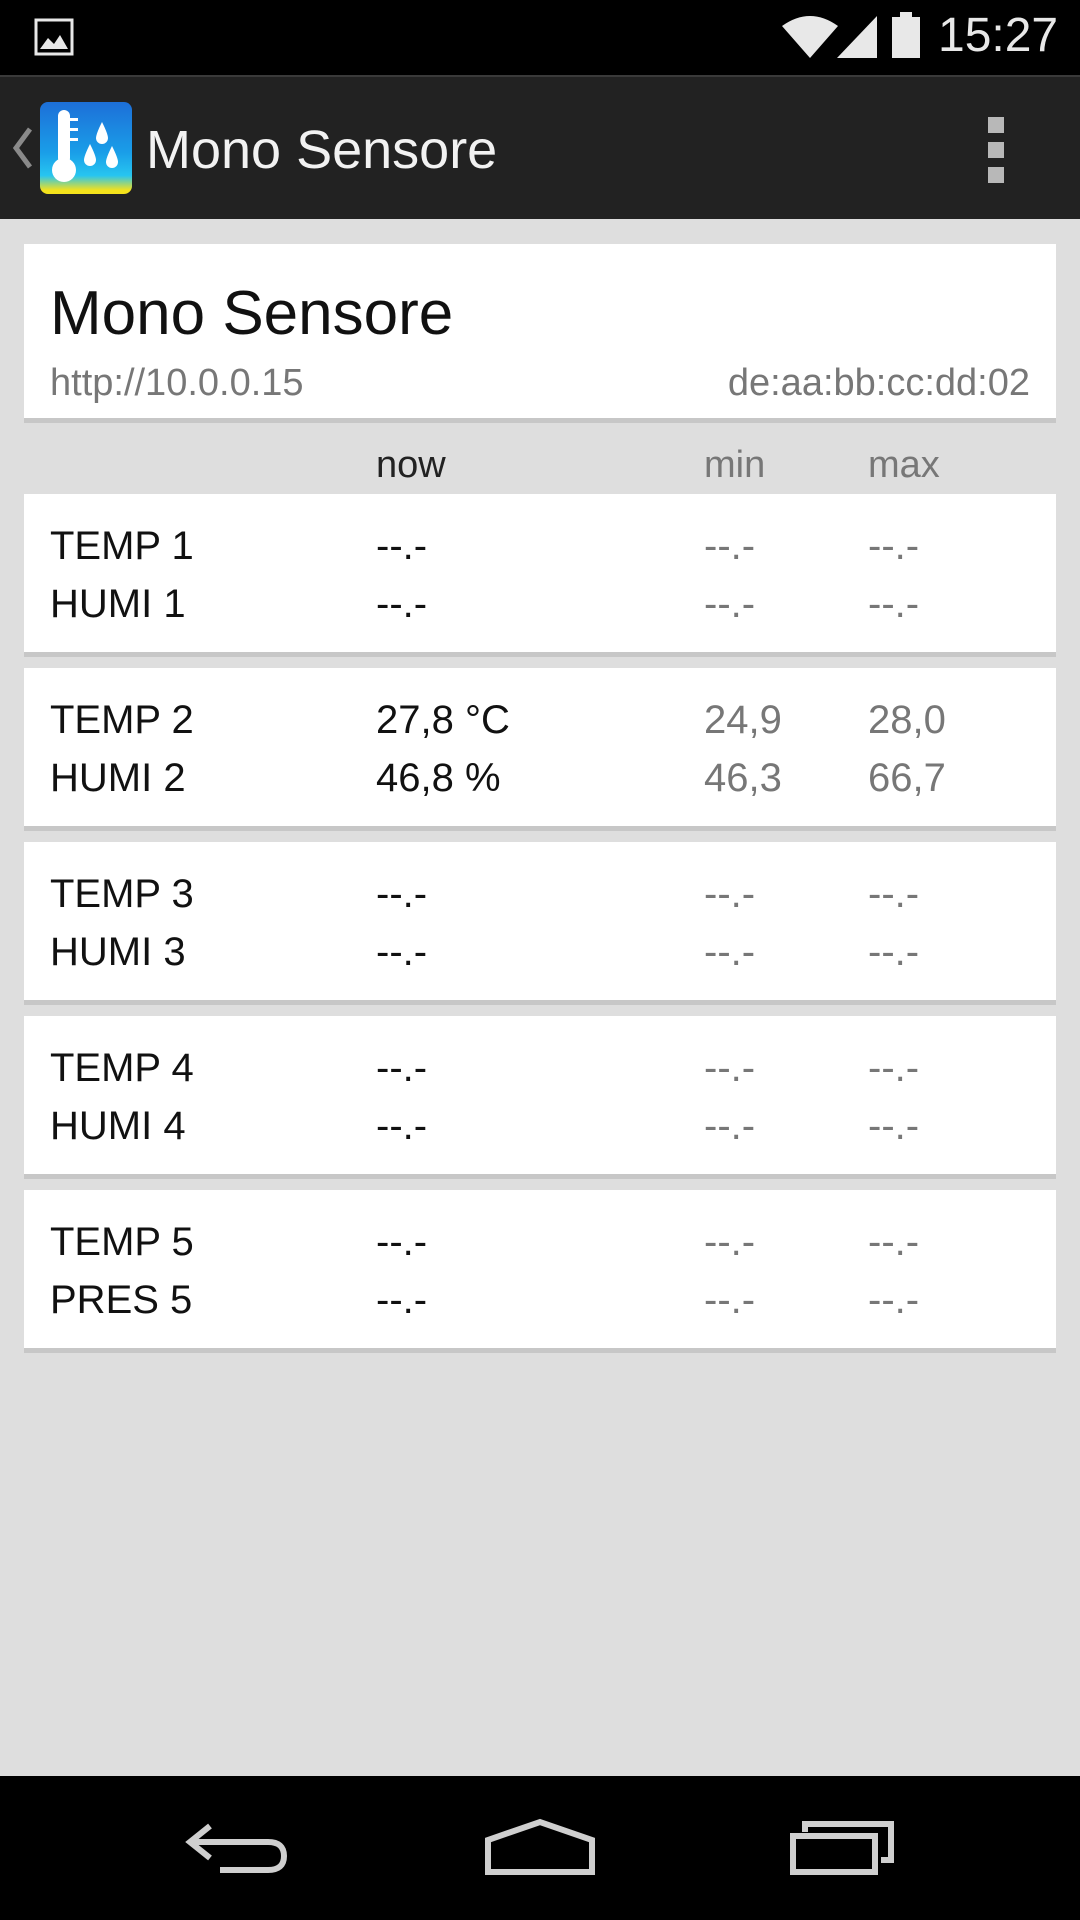 Image resolution: width=1080 pixels, height=1920 pixels. What do you see at coordinates (121, 1300) in the screenshot?
I see `sensor-label: PRES 5` at bounding box center [121, 1300].